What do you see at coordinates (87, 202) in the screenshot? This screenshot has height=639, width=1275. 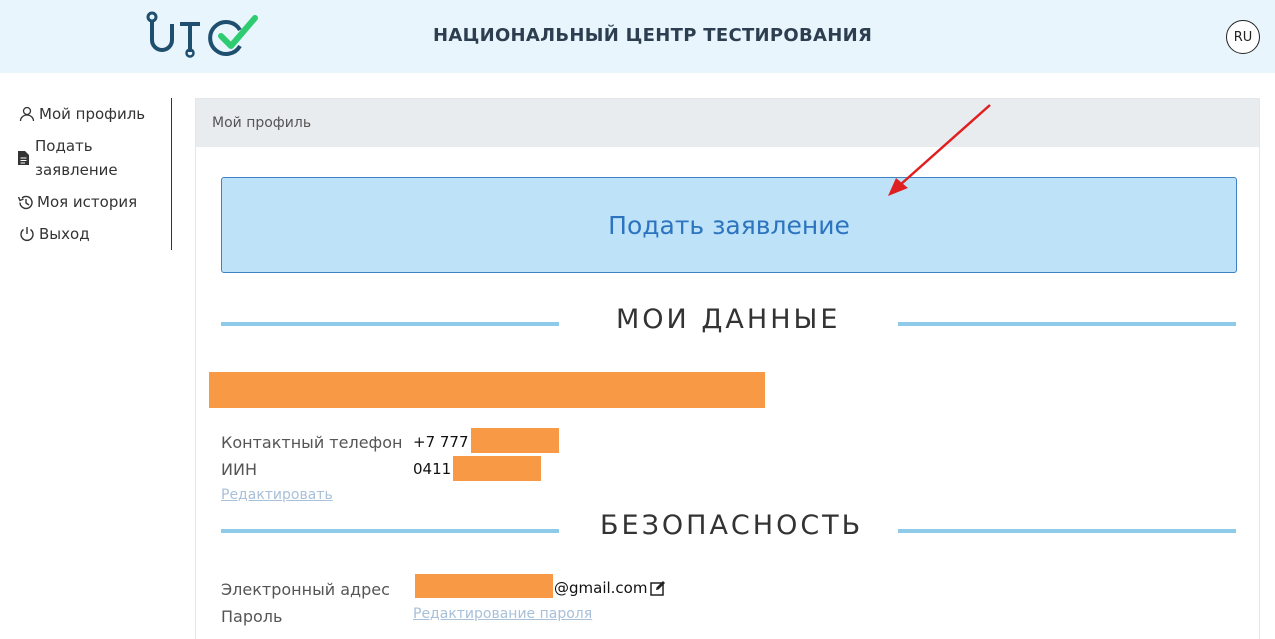 I see `sidebar-item-label: Моя история` at bounding box center [87, 202].